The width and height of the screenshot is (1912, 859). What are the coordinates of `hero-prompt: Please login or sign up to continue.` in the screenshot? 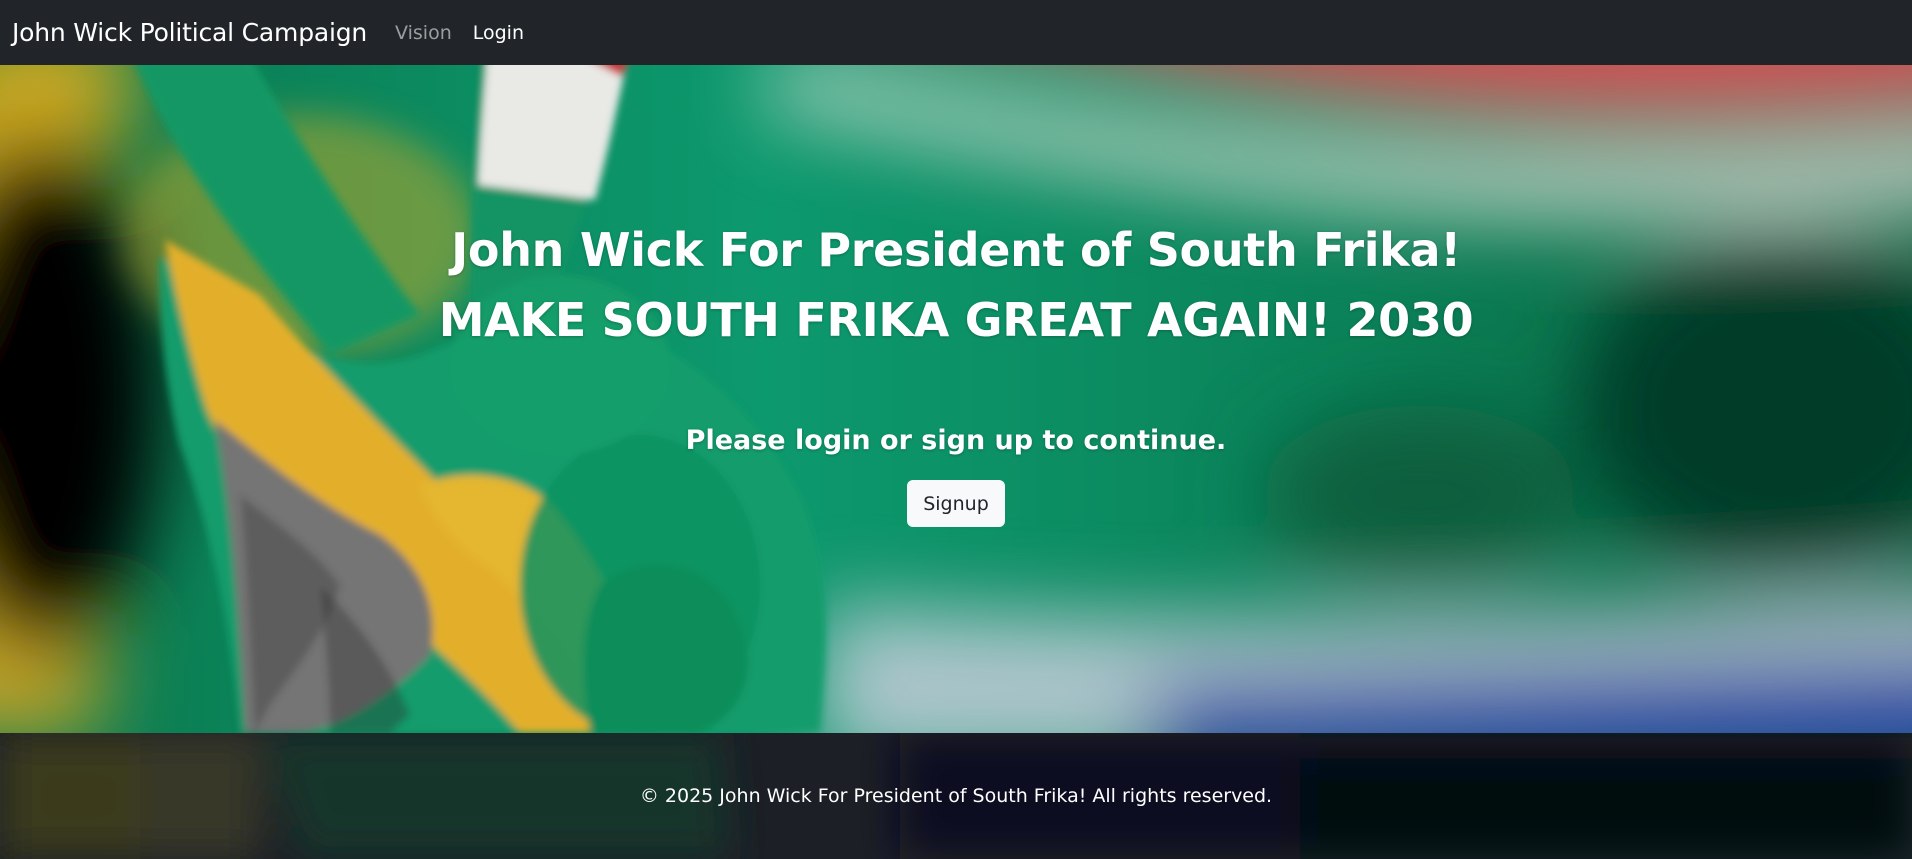 It's located at (956, 440).